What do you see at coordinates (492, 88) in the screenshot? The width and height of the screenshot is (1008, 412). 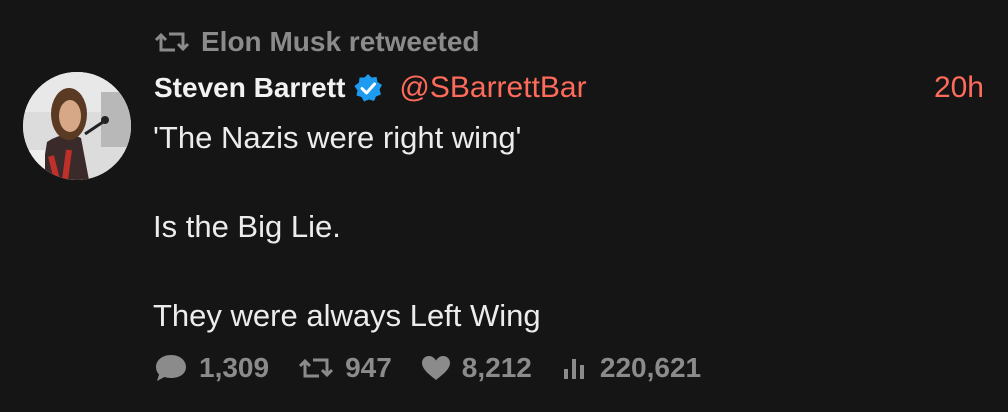 I see `author-handle: @SBarrettBar` at bounding box center [492, 88].